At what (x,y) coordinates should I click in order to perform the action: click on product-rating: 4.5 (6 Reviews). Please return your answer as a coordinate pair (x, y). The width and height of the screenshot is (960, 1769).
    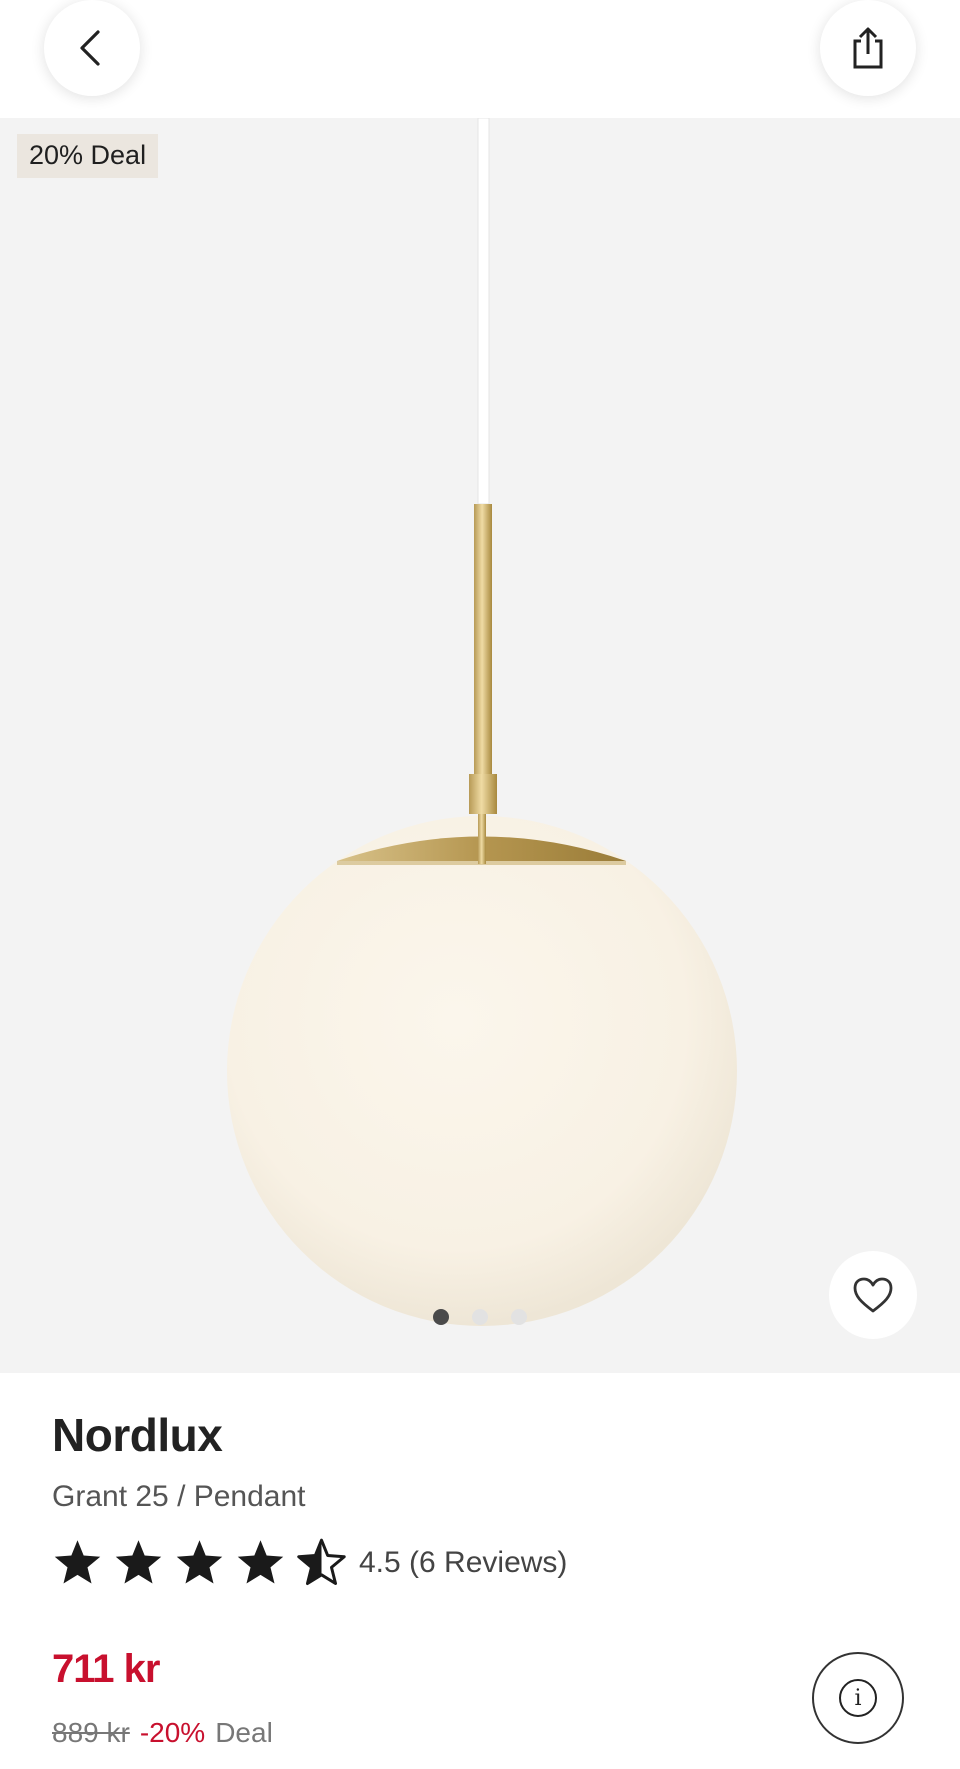
    Looking at the image, I should click on (309, 1562).